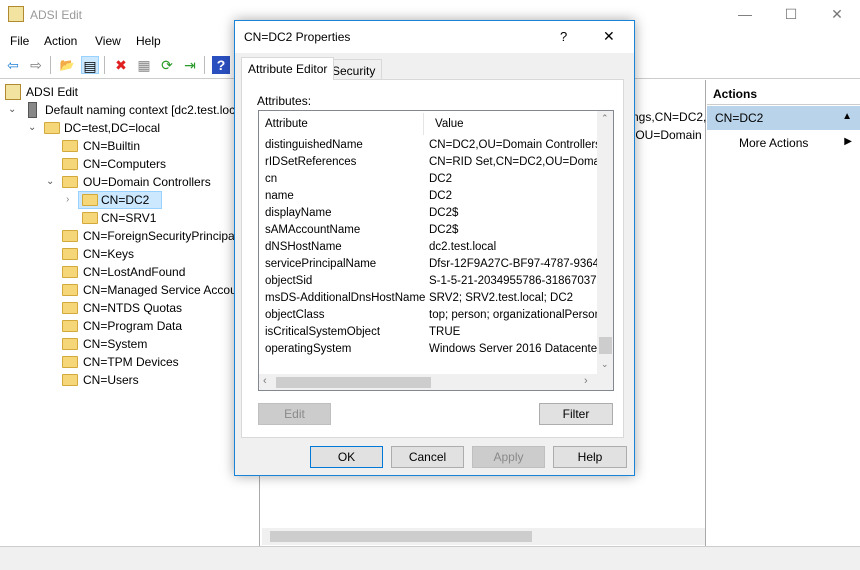 This screenshot has height=570, width=860. What do you see at coordinates (520, 124) in the screenshot?
I see `column-header-value: Value` at bounding box center [520, 124].